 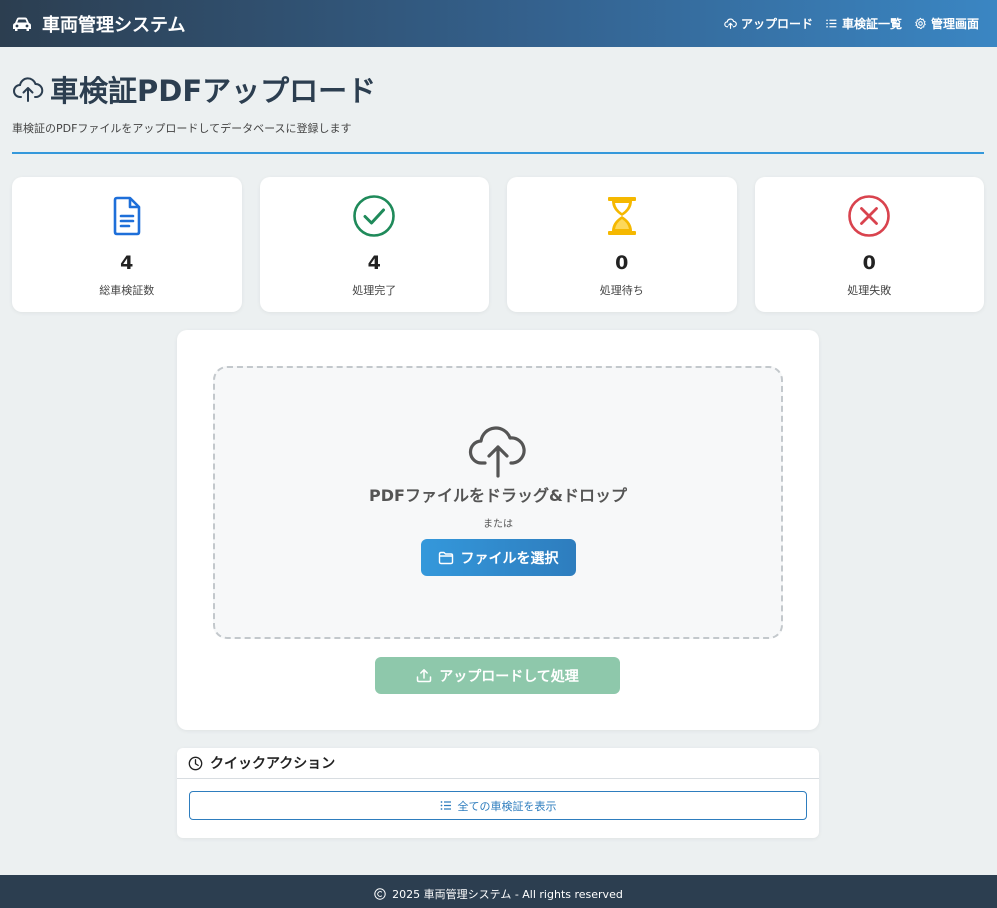 I want to click on stat-card-total: 4 総車検証数, so click(x=127, y=244).